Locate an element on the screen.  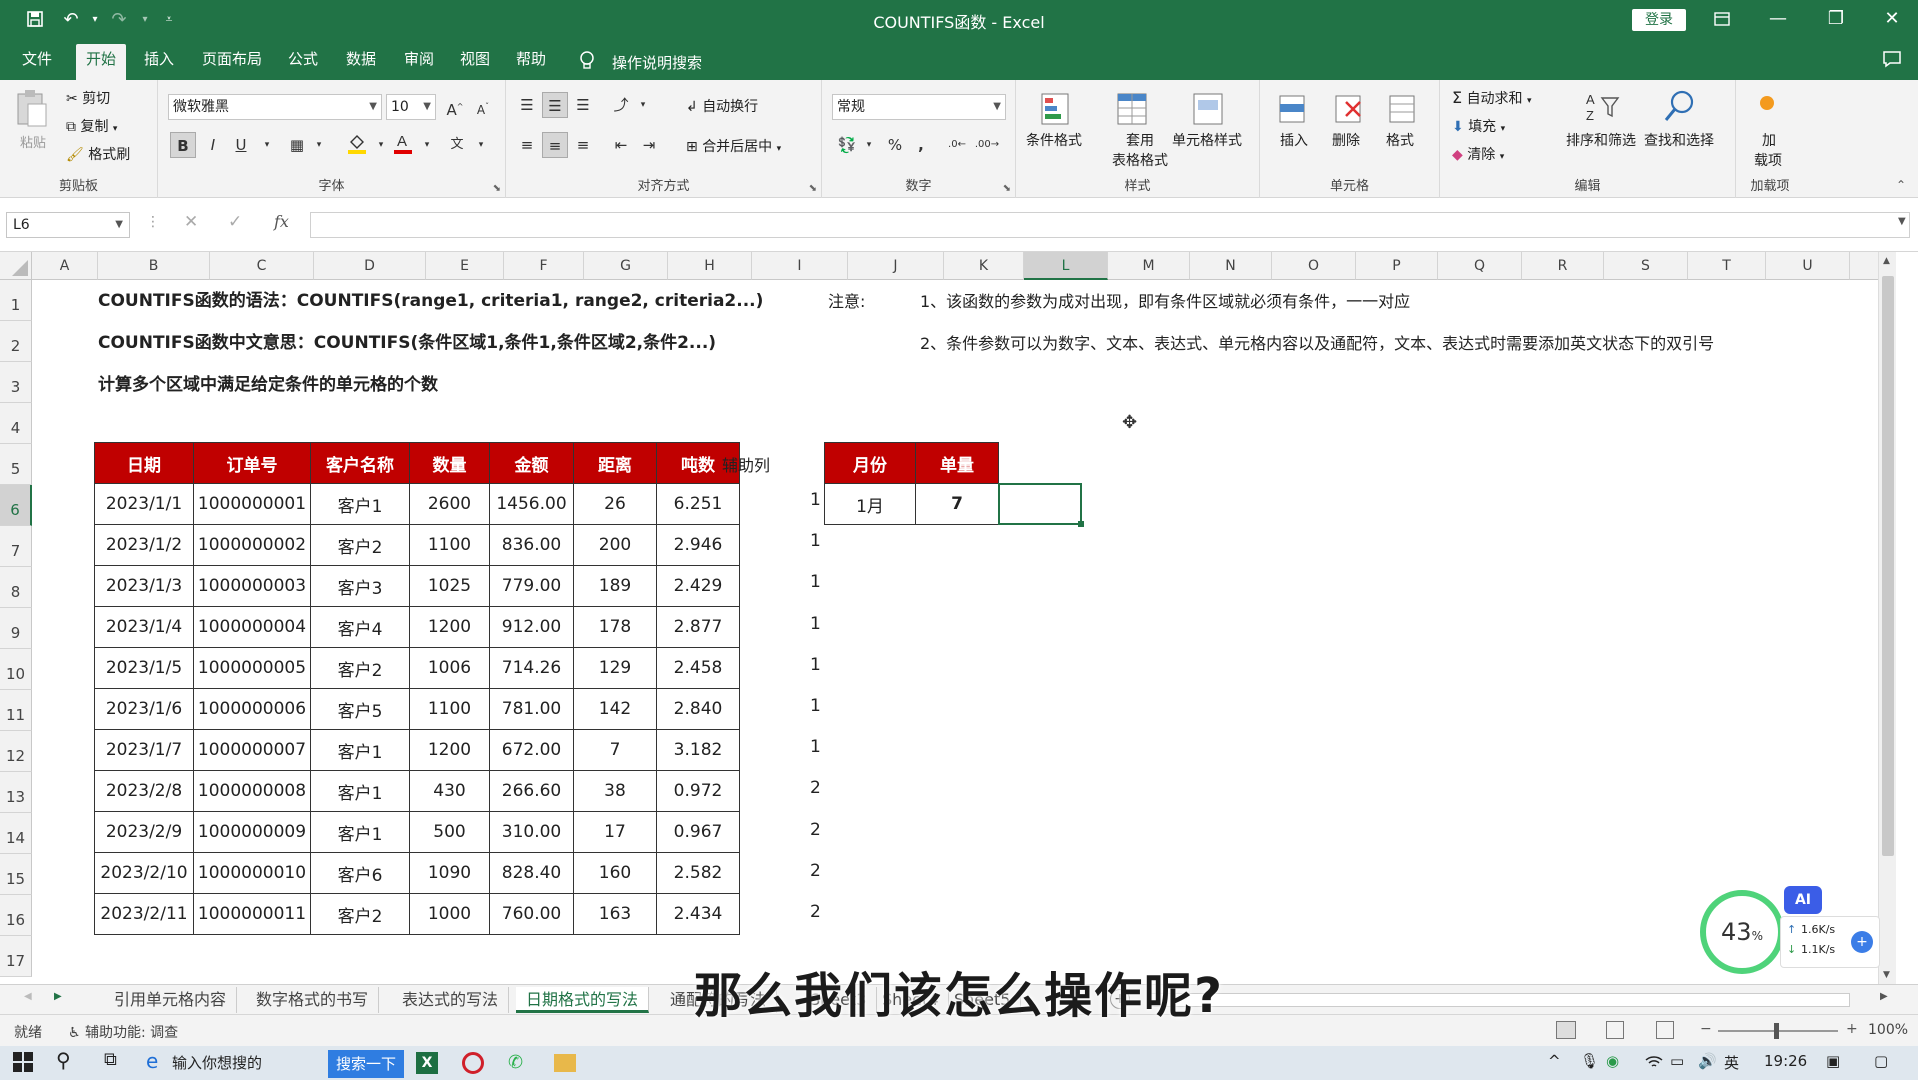
taskbar-search-input: 输入你想搜的 is located at coordinates (217, 1062).